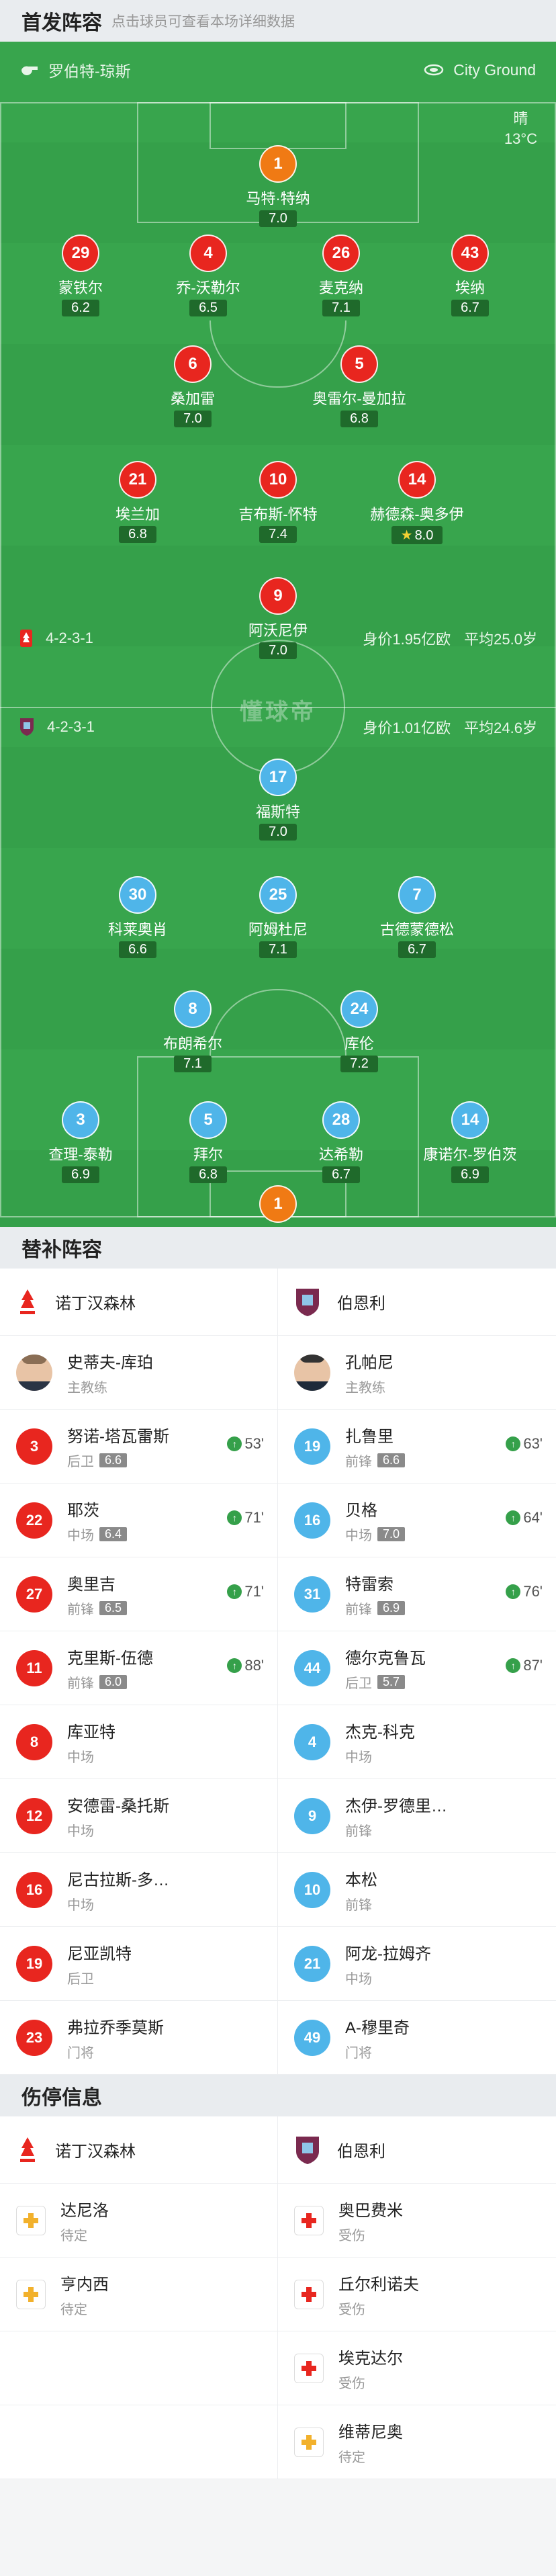 Image resolution: width=556 pixels, height=2576 pixels. Describe the element at coordinates (110, 1682) in the screenshot. I see `player-position-row: 前锋 6.0` at that location.